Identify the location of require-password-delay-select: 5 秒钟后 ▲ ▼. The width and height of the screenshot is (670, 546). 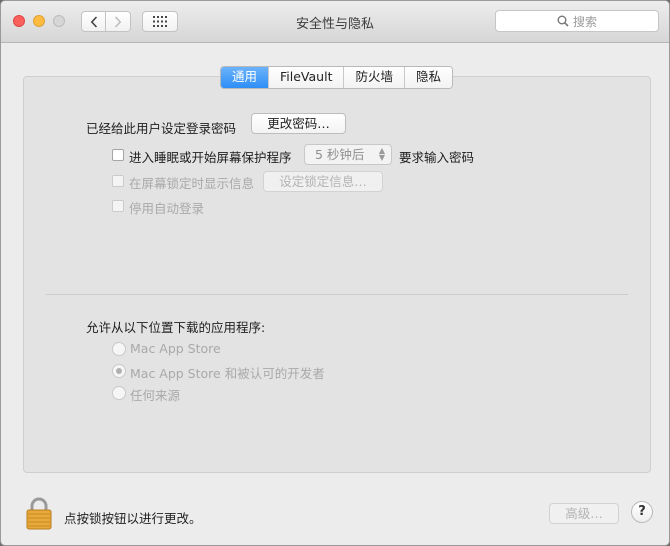
(348, 154).